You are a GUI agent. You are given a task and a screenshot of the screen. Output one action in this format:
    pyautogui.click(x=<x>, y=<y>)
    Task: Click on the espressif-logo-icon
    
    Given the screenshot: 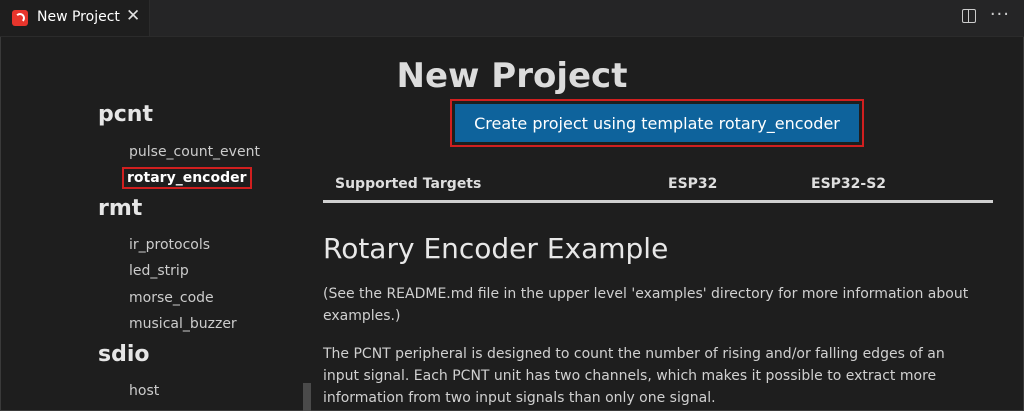 What is the action you would take?
    pyautogui.click(x=20, y=18)
    